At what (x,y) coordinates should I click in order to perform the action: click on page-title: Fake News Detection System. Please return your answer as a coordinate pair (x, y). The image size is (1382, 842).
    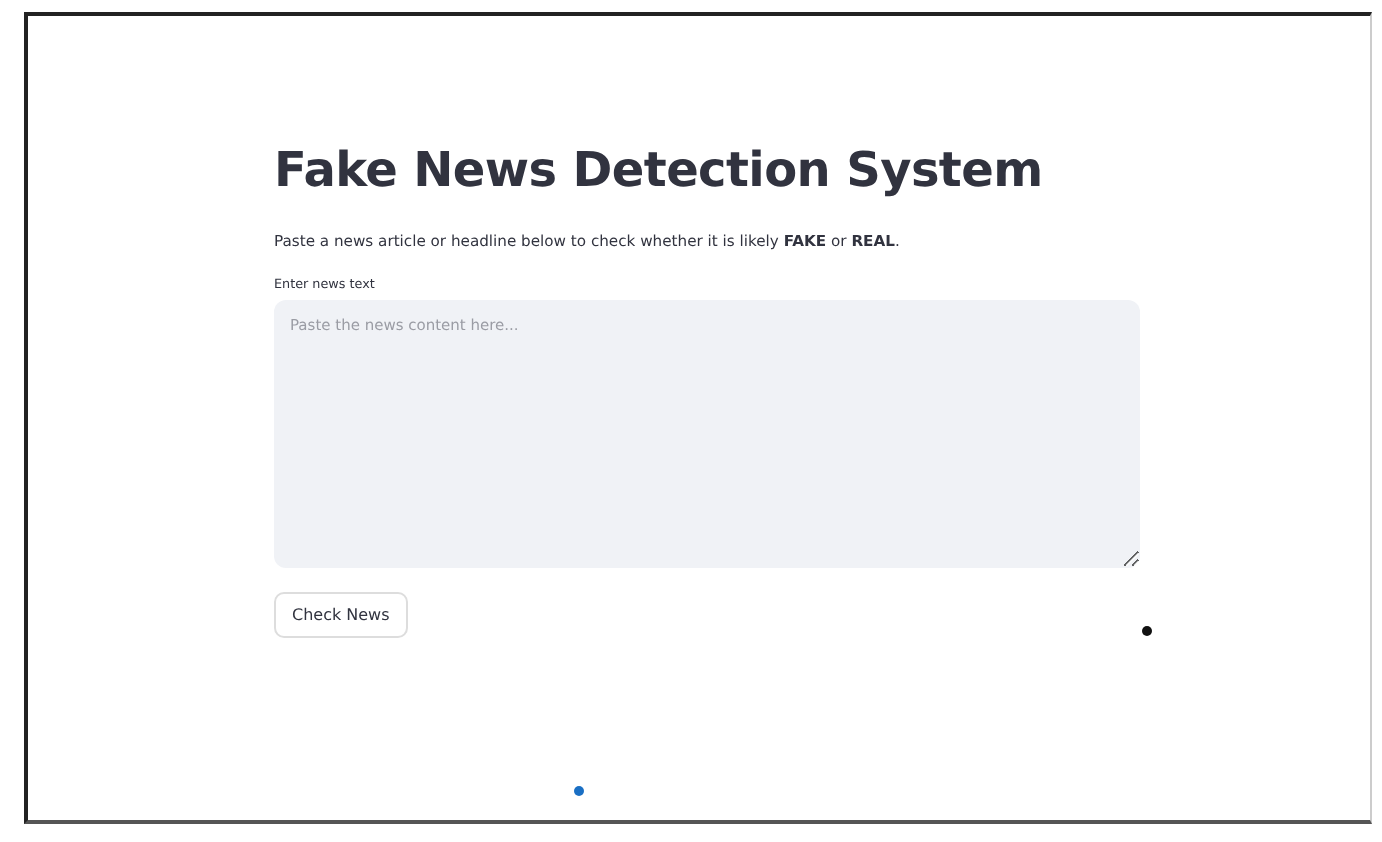
    Looking at the image, I should click on (659, 170).